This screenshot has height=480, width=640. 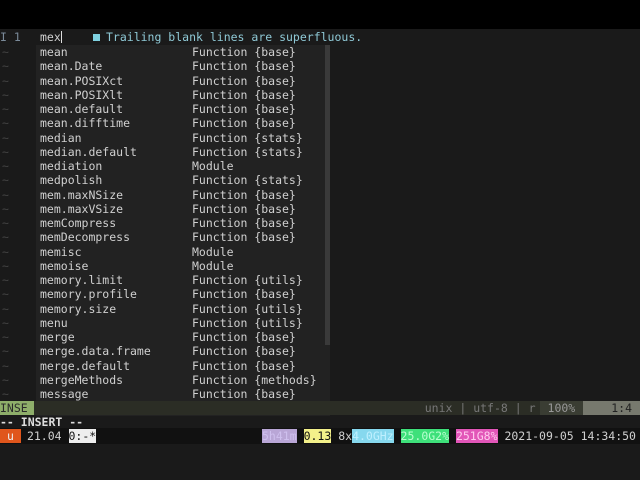 I want to click on tmux-session: u, so click(x=10, y=436).